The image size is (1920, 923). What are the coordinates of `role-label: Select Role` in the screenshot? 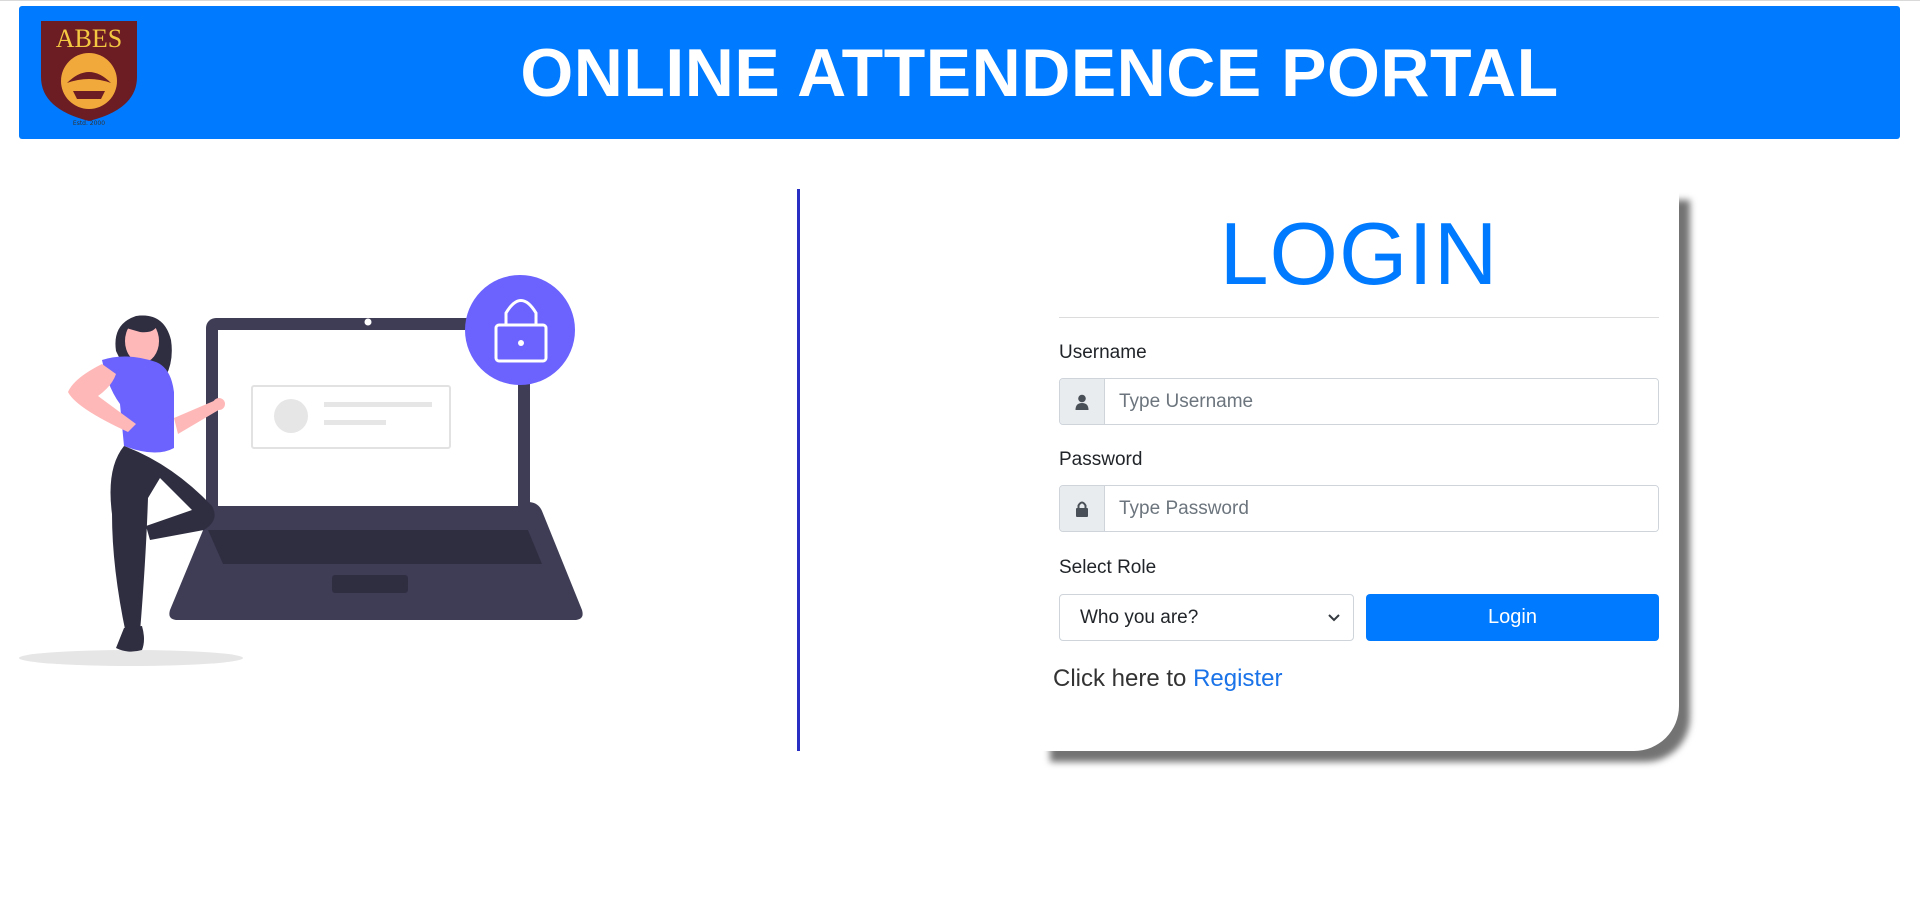 It's located at (1108, 567).